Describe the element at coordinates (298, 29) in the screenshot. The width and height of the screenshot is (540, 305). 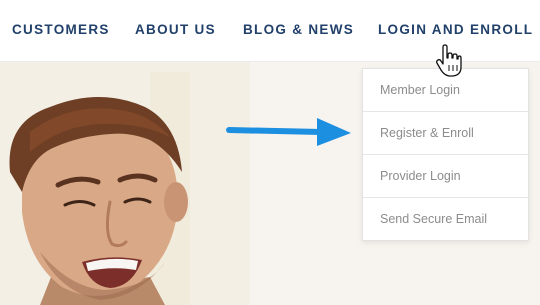
I see `nav-blog-news: BLOG & NEWS` at that location.